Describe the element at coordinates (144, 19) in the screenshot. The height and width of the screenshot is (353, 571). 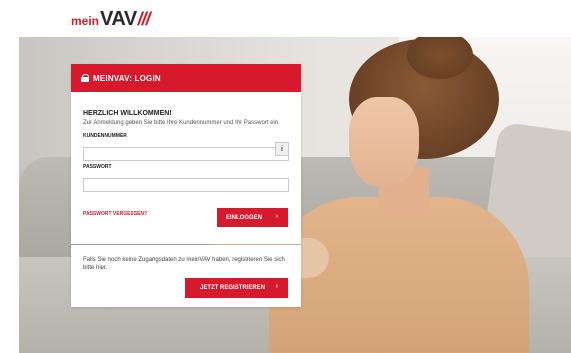
I see `logo-slashes: ///` at that location.